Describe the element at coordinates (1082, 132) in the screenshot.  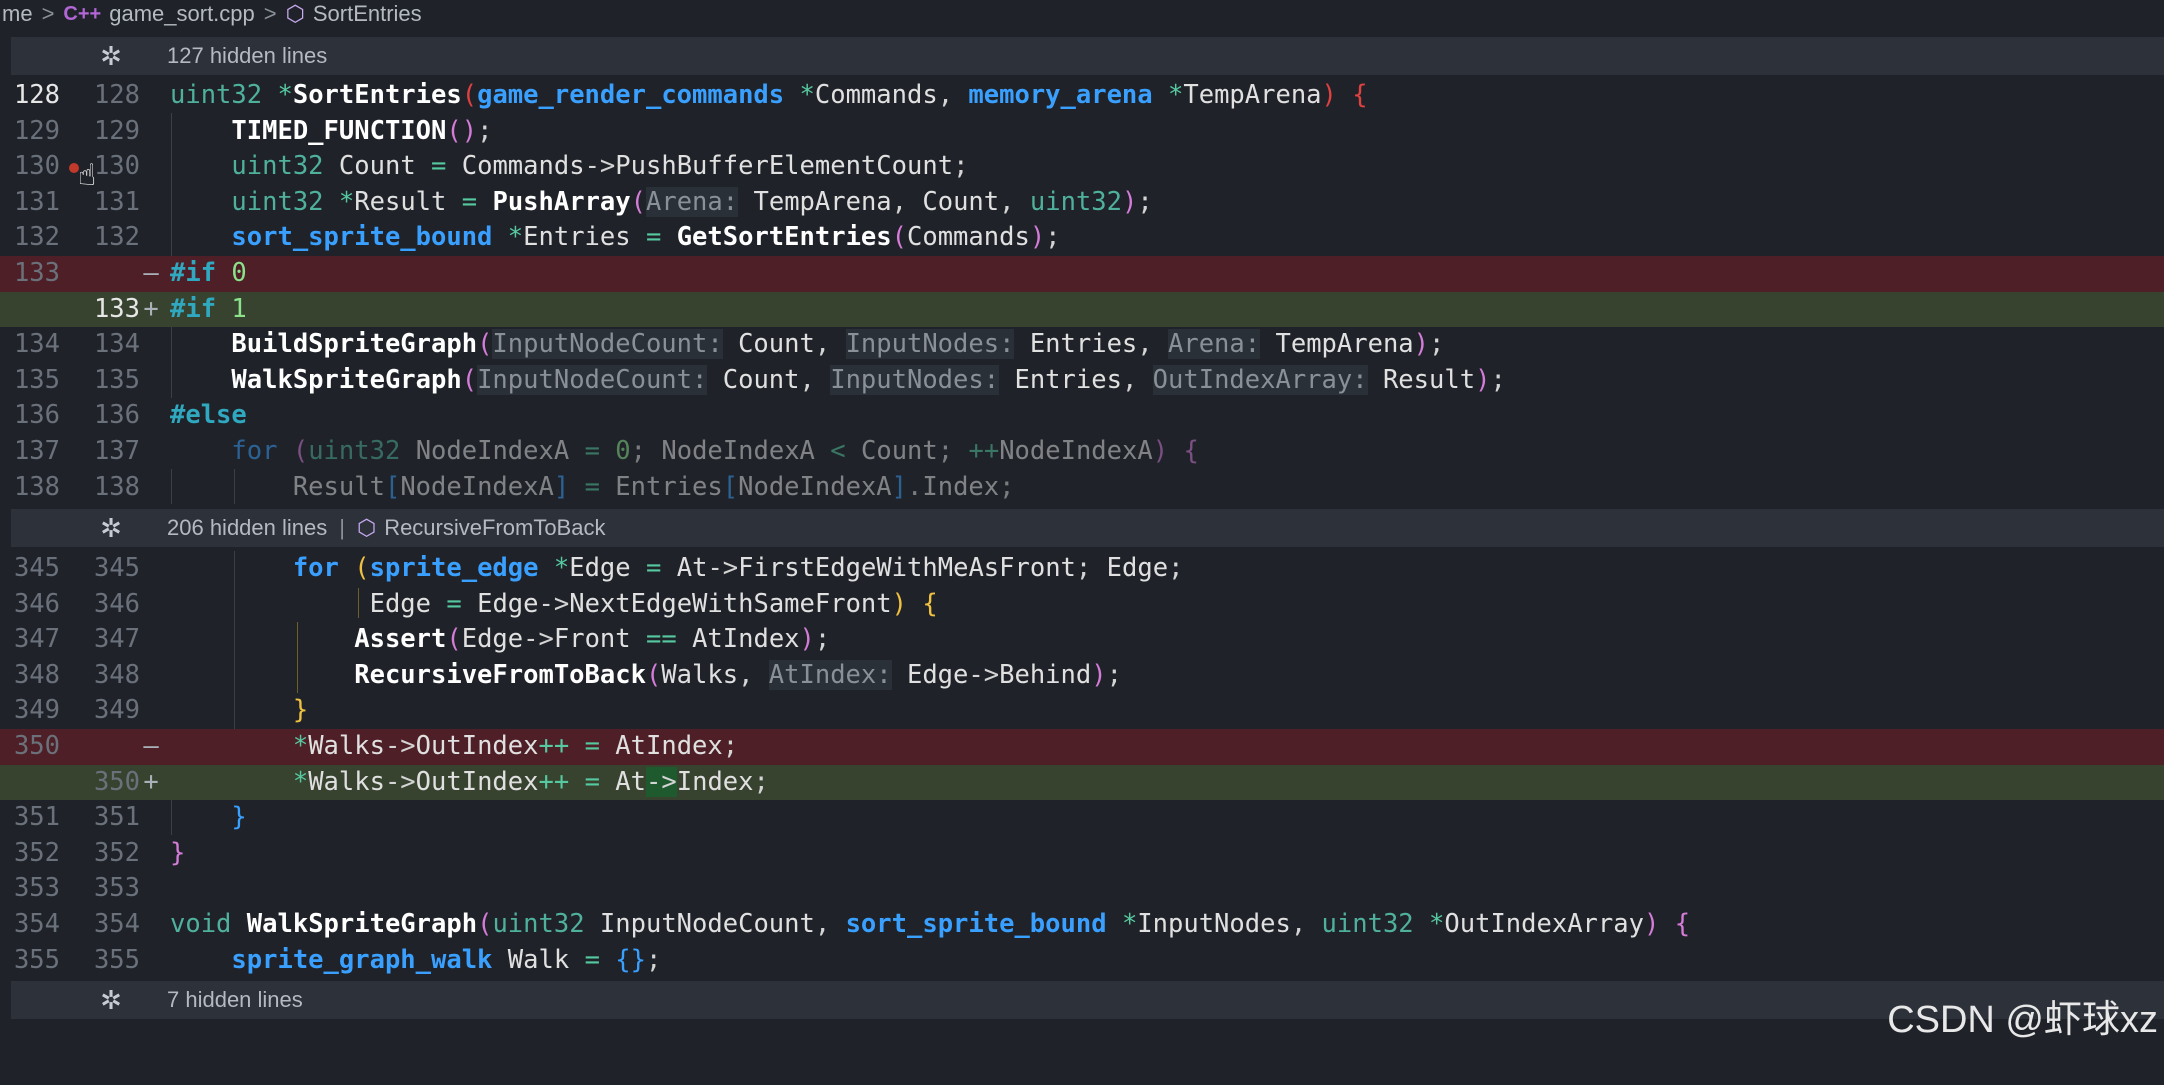
I see `code-line: 129 129 TIMED_FUNCTION();` at that location.